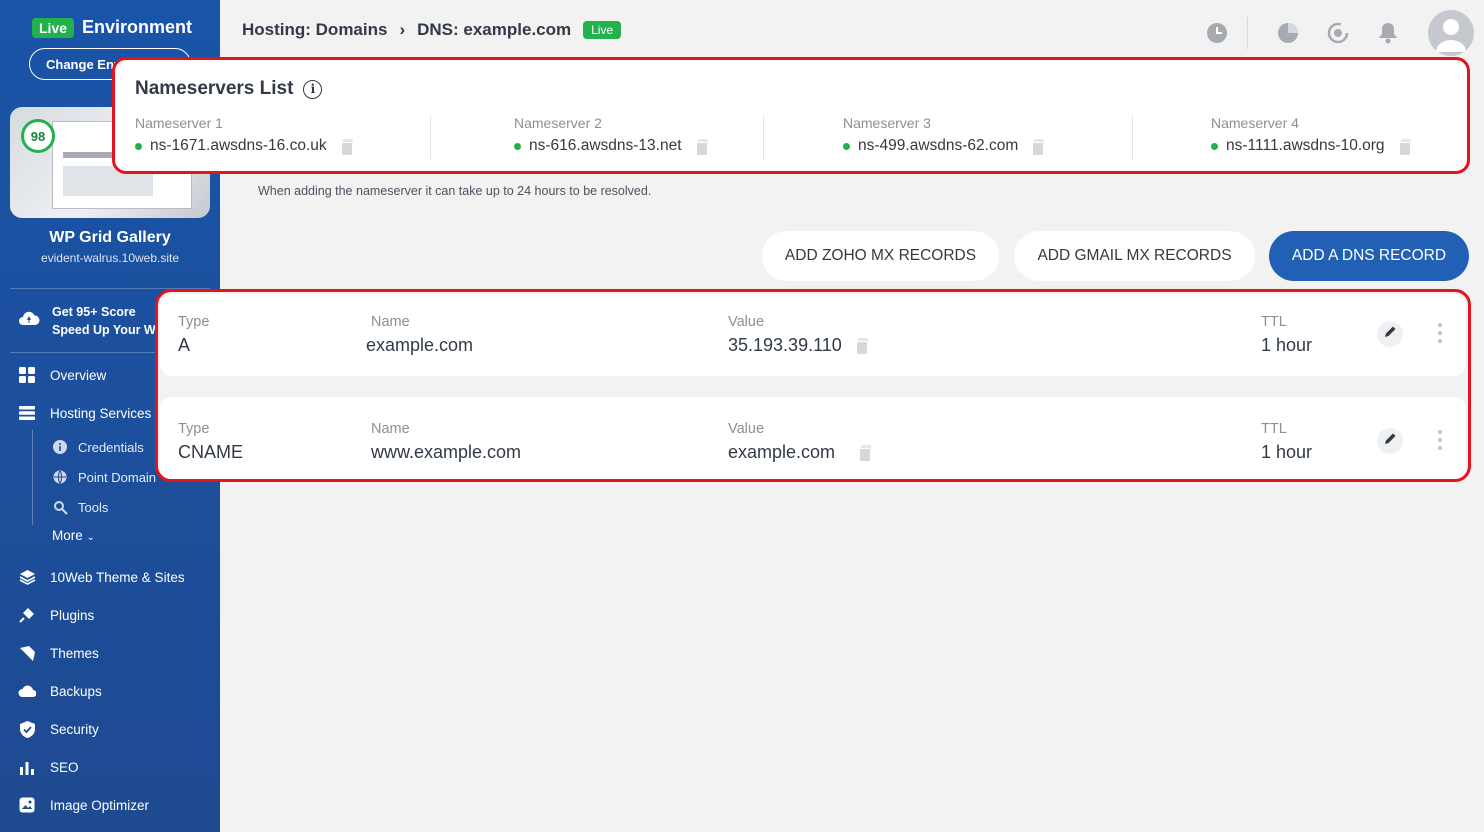  I want to click on clock-icon, so click(1217, 33).